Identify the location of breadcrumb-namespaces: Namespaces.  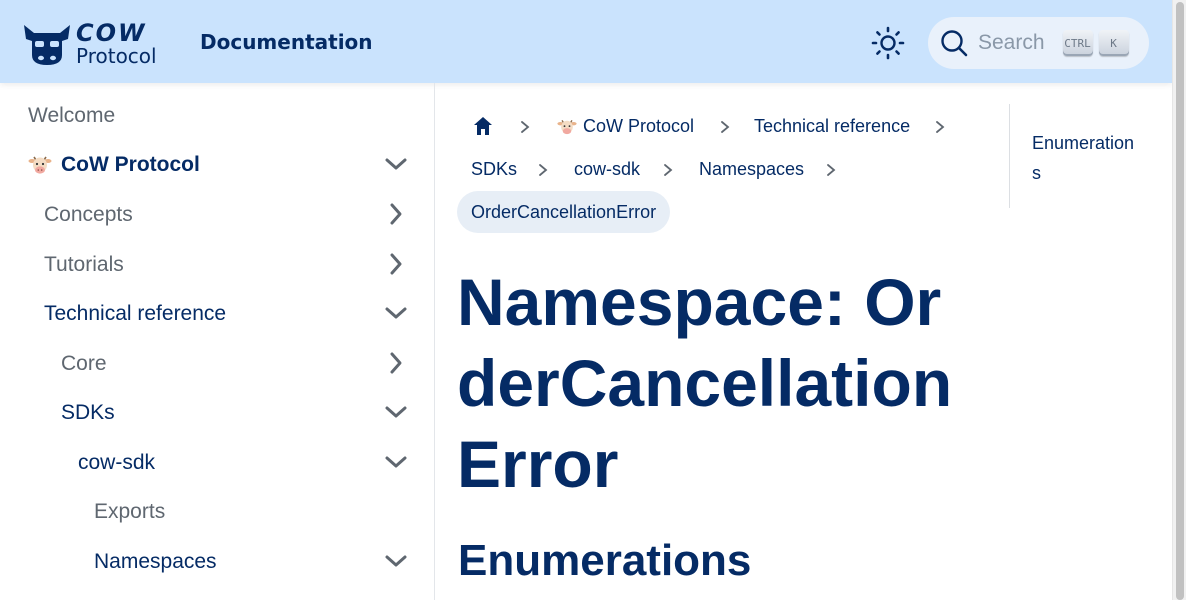
(751, 169).